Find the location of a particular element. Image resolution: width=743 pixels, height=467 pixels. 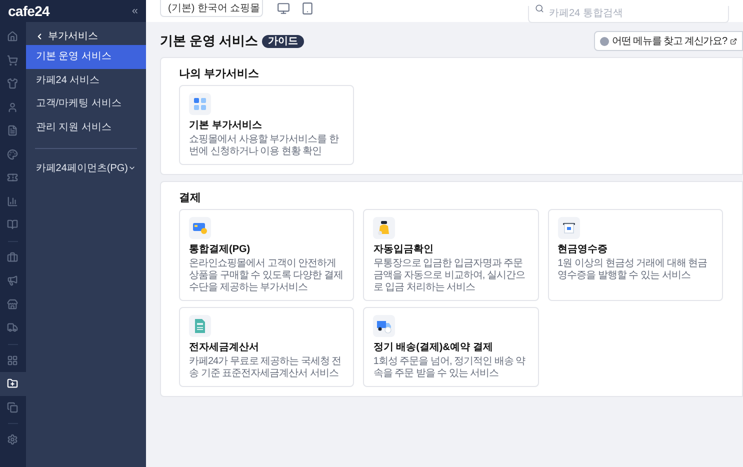

receipt-icon is located at coordinates (568, 228).